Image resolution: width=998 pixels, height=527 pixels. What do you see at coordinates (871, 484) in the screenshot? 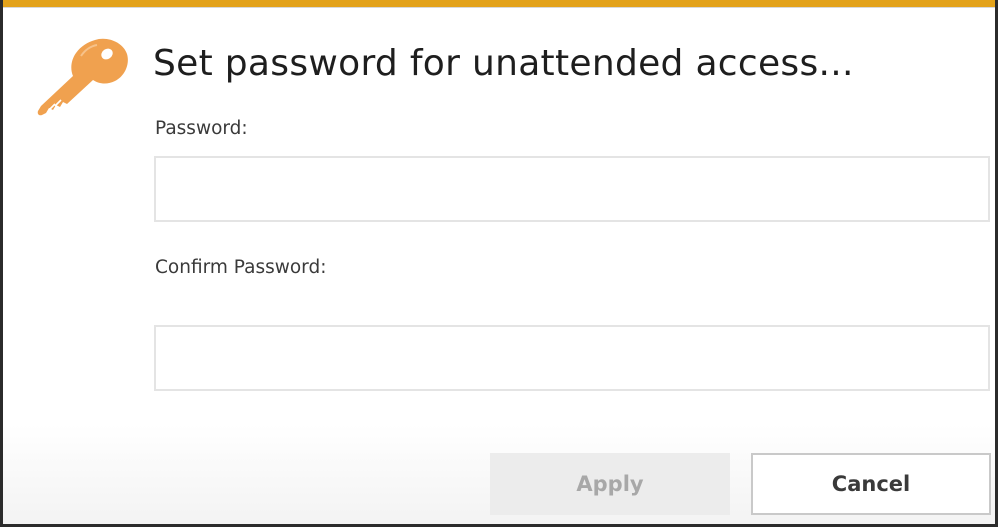
I see `cancel-button: Cancel` at bounding box center [871, 484].